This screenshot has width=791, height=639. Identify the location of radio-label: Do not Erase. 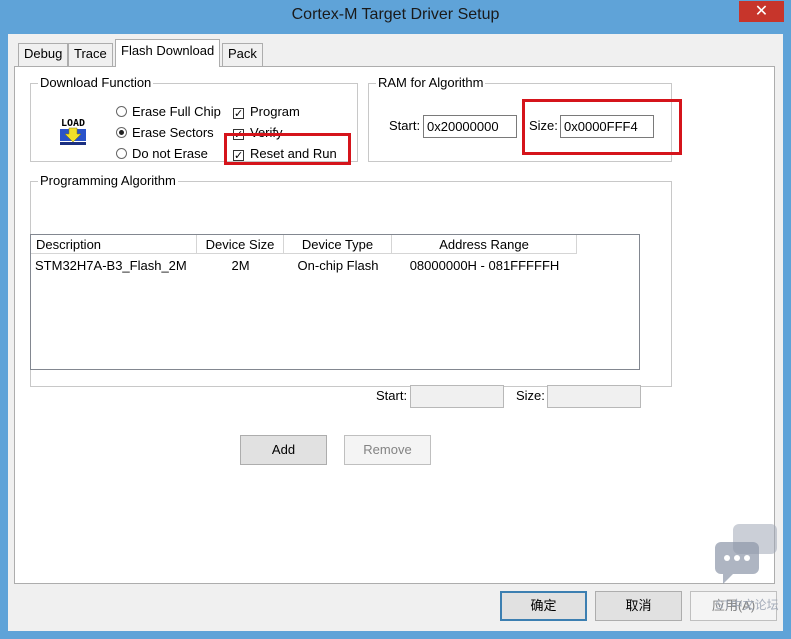
(170, 153).